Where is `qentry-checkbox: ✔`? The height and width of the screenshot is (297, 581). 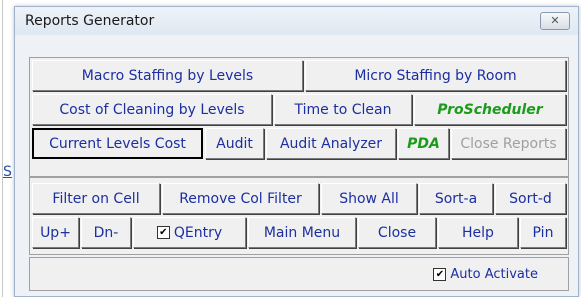 qentry-checkbox: ✔ is located at coordinates (163, 232).